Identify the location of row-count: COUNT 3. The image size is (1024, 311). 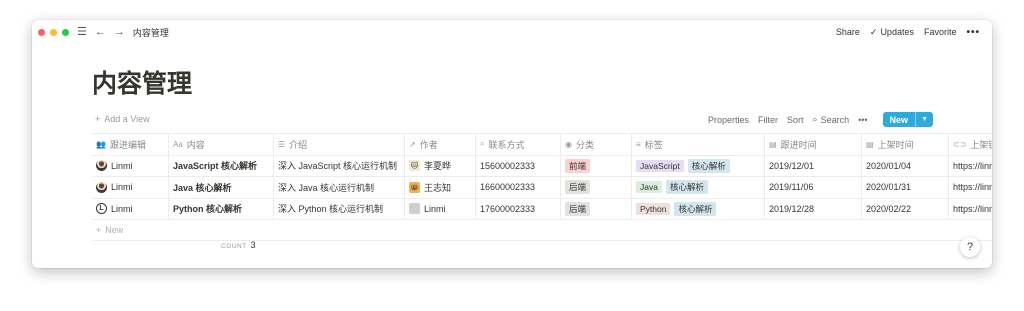
(238, 245).